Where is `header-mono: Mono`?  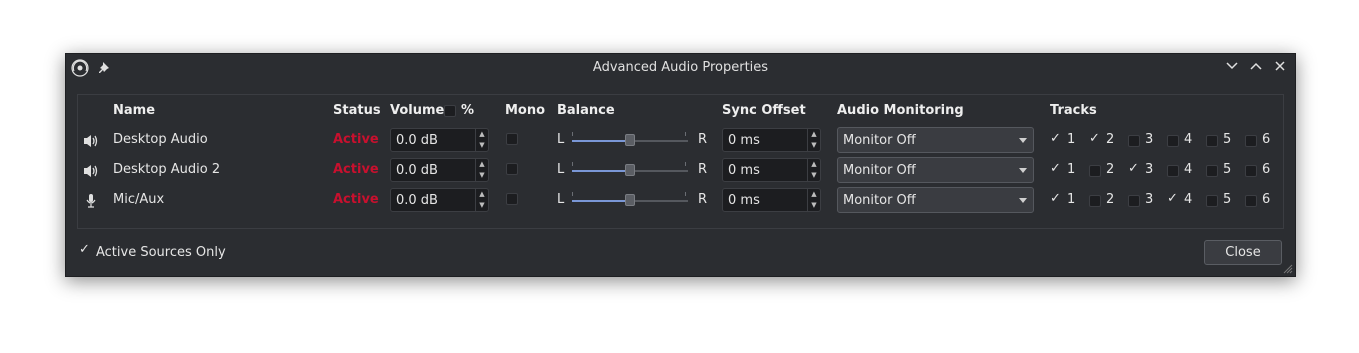
header-mono: Mono is located at coordinates (525, 110).